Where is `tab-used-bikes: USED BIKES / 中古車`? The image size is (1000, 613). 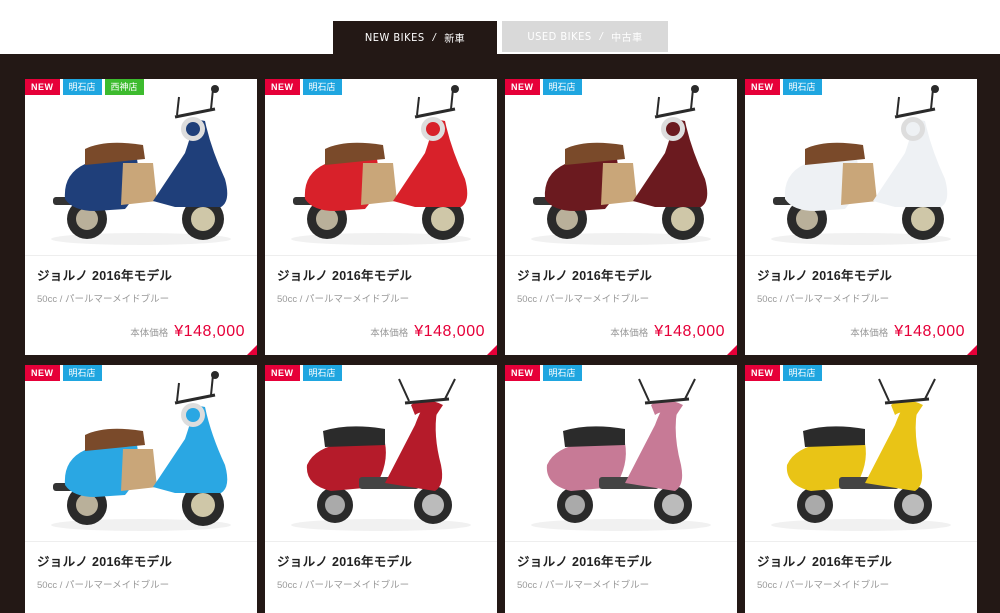
tab-used-bikes: USED BIKES / 中古車 is located at coordinates (585, 36).